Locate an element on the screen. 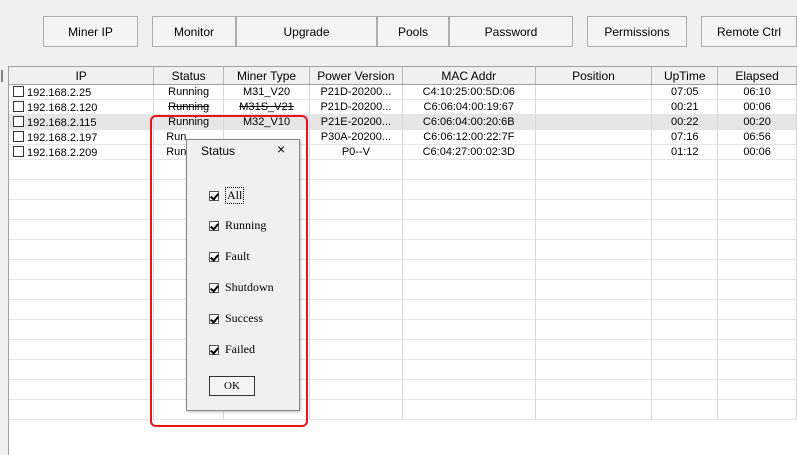 This screenshot has height=455, width=797. filter-option-shutdown: Shutdown is located at coordinates (241, 287).